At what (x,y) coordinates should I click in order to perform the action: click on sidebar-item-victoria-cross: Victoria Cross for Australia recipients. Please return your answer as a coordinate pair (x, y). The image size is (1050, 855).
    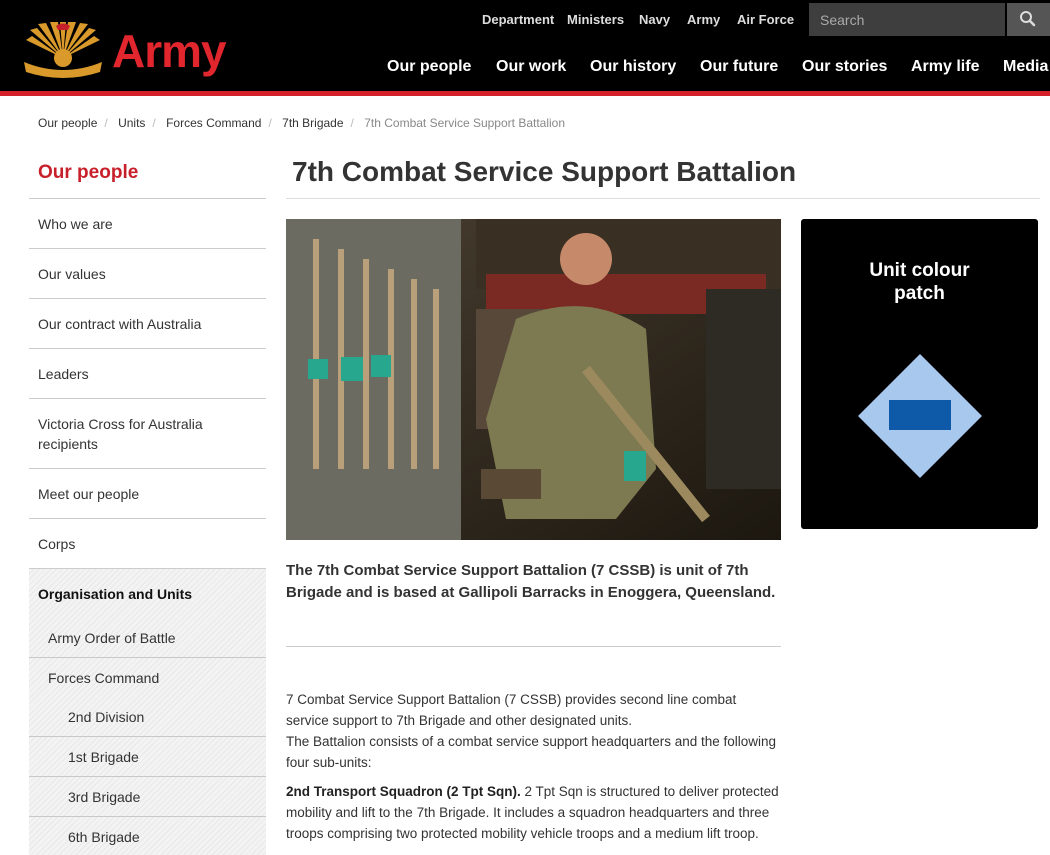
    Looking at the image, I should click on (133, 434).